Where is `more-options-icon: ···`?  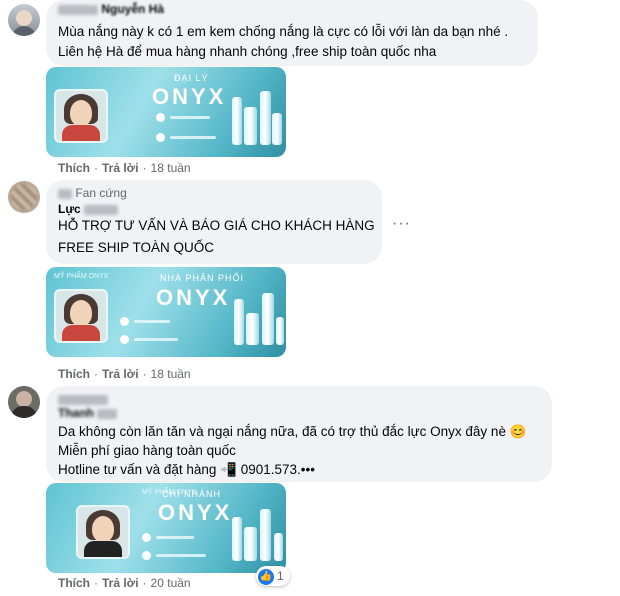 more-options-icon: ··· is located at coordinates (401, 224).